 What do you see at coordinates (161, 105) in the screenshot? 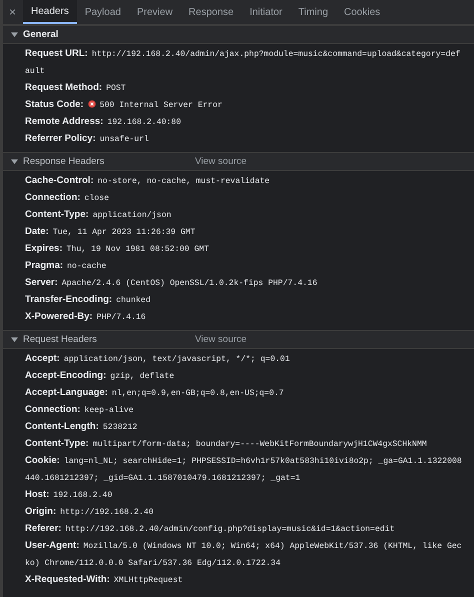
I see `header-value: 500 Internal Server Error` at bounding box center [161, 105].